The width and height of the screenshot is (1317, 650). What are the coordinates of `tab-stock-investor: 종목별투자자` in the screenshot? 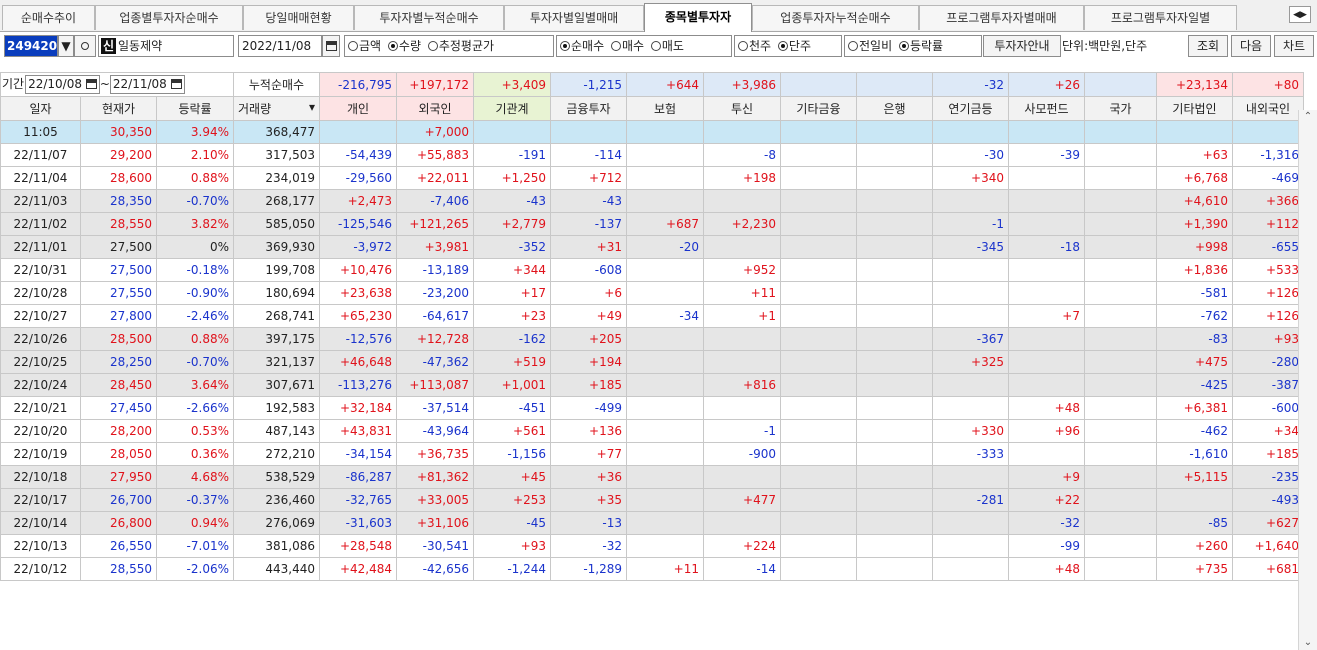 It's located at (698, 17).